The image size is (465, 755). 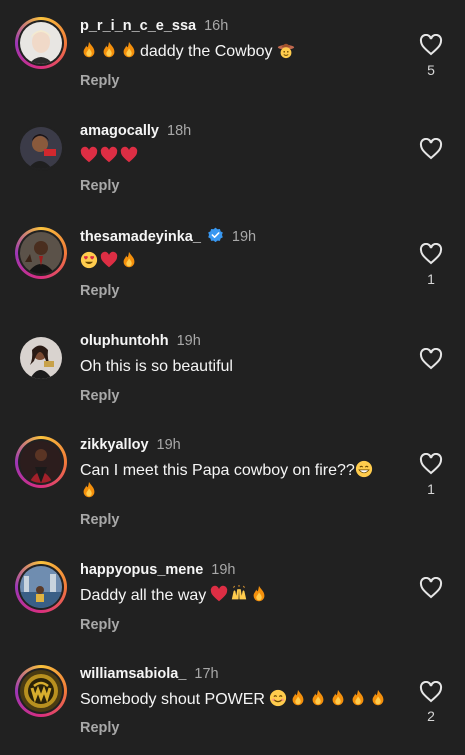 I want to click on verified-badge-icon, so click(x=215, y=235).